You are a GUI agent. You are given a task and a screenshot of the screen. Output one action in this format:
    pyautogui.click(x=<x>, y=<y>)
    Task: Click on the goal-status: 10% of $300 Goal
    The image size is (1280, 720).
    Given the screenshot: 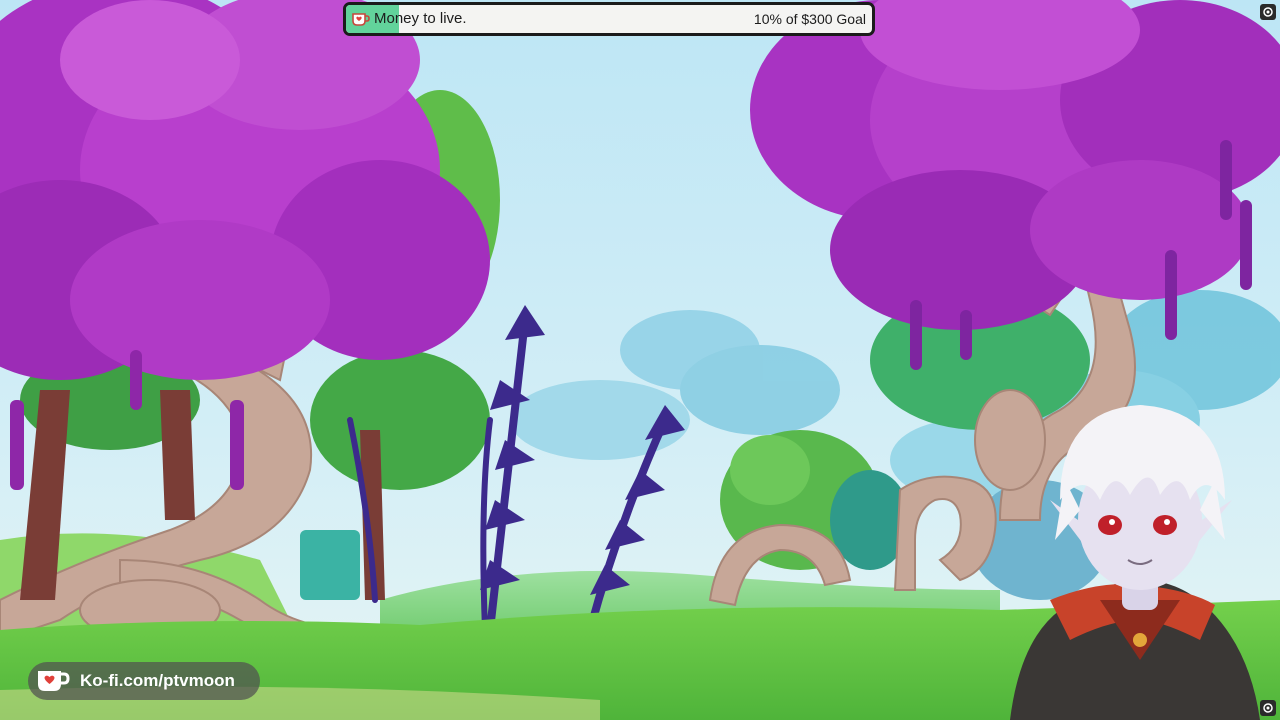 What is the action you would take?
    pyautogui.click(x=809, y=19)
    